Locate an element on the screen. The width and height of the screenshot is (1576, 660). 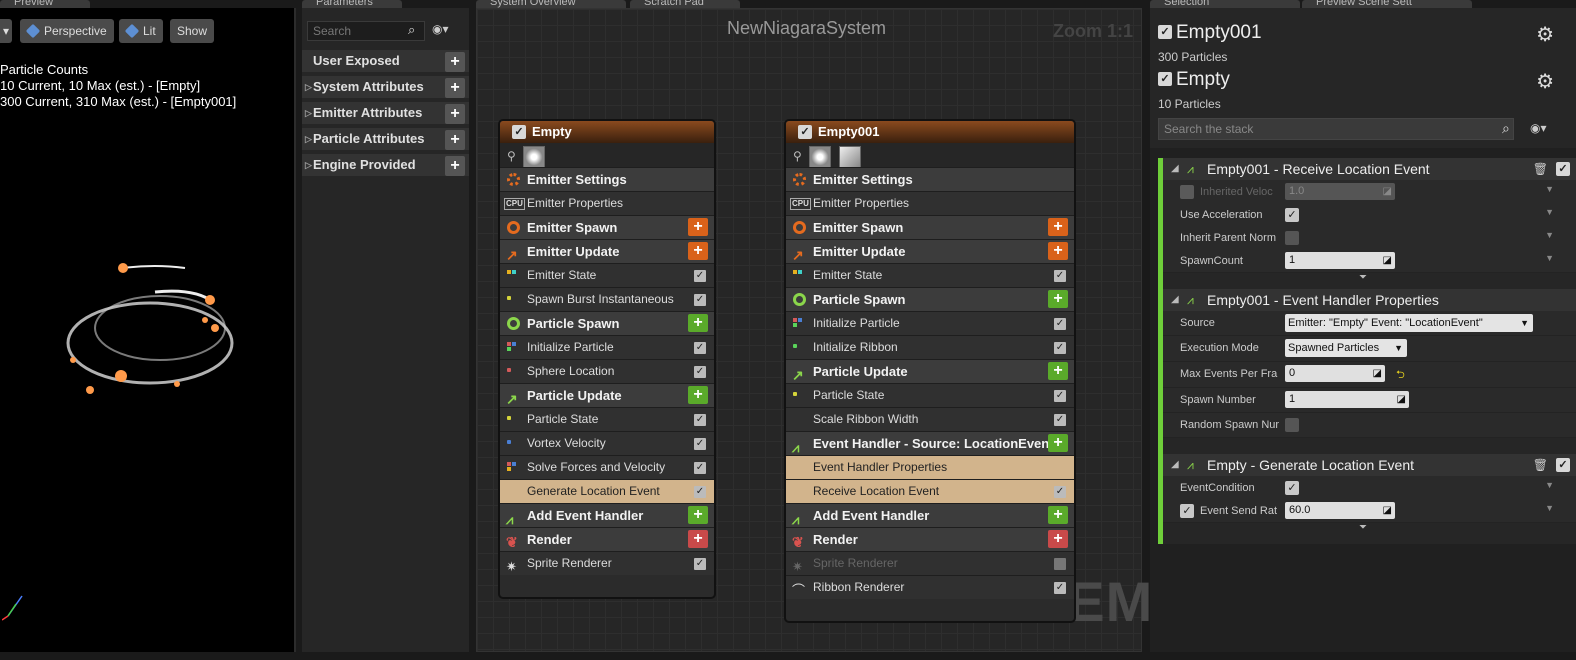
param-group-engine-provided: ▷ Engine Provided + is located at coordinates (385, 166).